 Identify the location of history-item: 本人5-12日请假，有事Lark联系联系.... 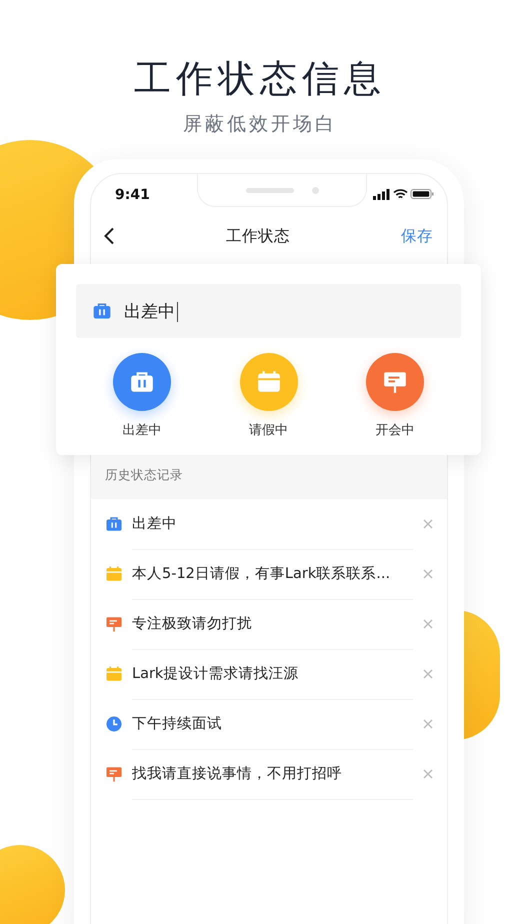
(269, 574).